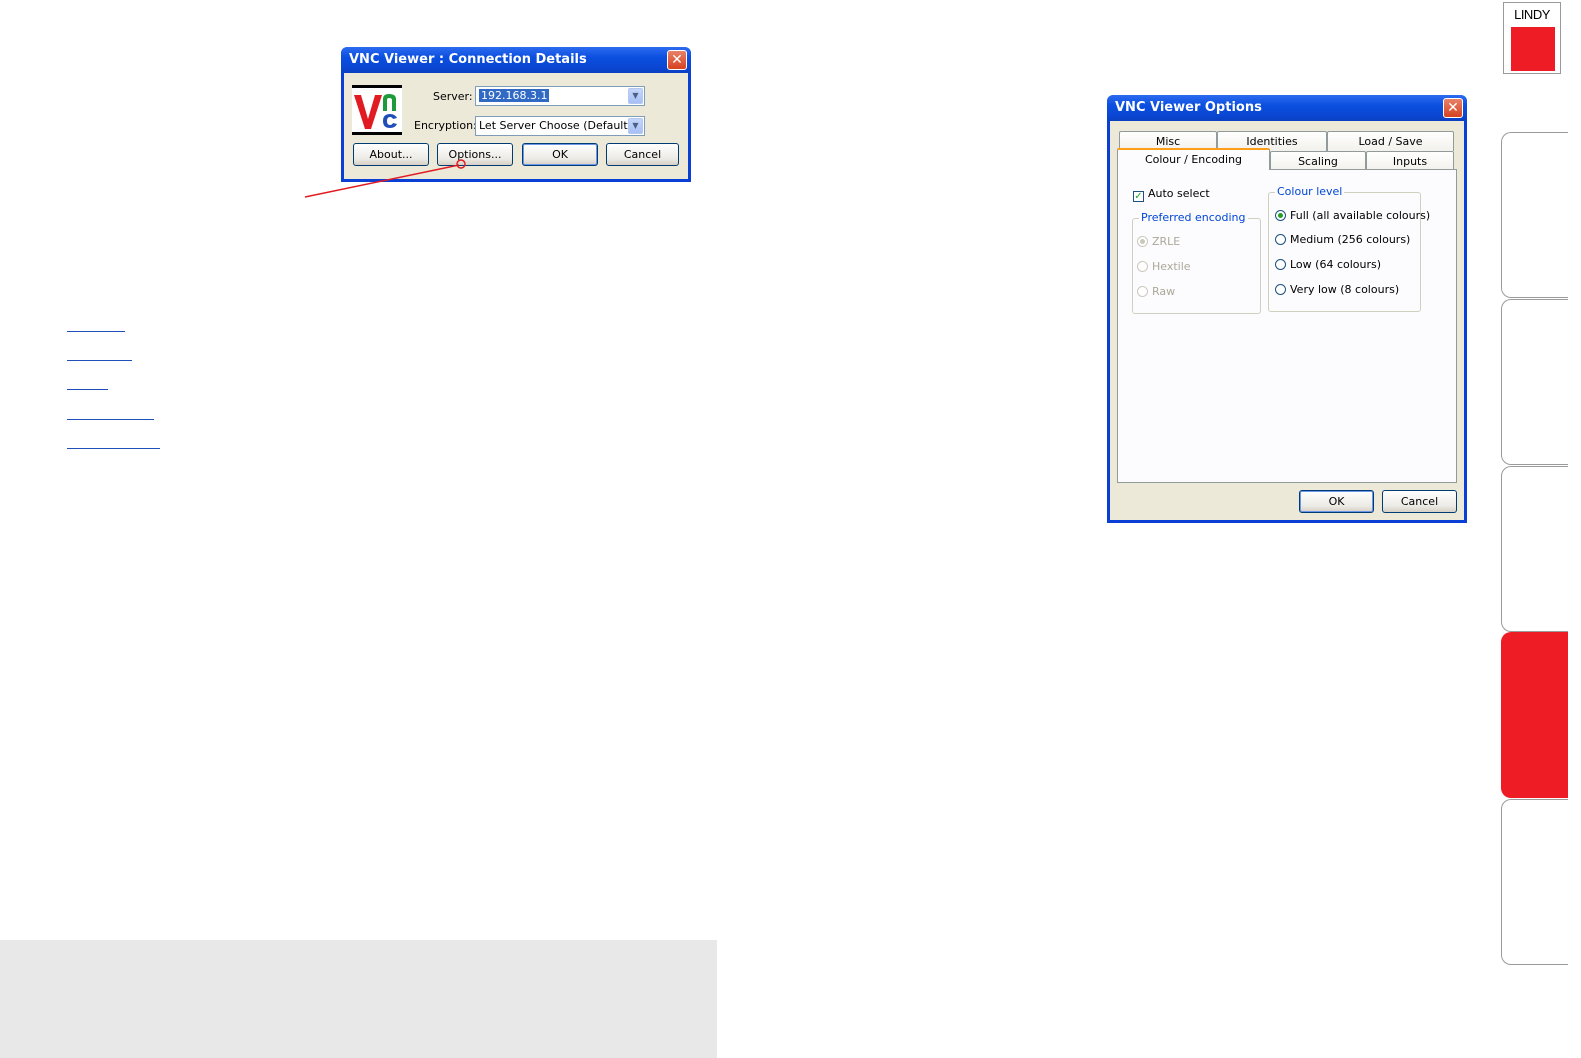 This screenshot has width=1581, height=1058. Describe the element at coordinates (1164, 291) in the screenshot. I see `radio-label: Raw` at that location.